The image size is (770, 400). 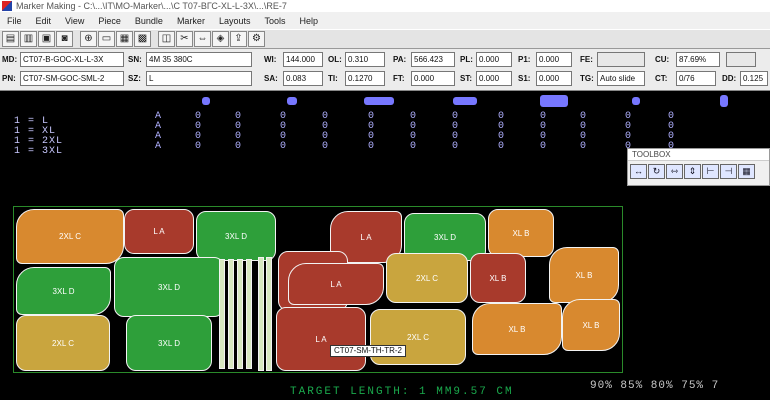 What do you see at coordinates (710, 171) in the screenshot?
I see `align-icon: ⊢` at bounding box center [710, 171].